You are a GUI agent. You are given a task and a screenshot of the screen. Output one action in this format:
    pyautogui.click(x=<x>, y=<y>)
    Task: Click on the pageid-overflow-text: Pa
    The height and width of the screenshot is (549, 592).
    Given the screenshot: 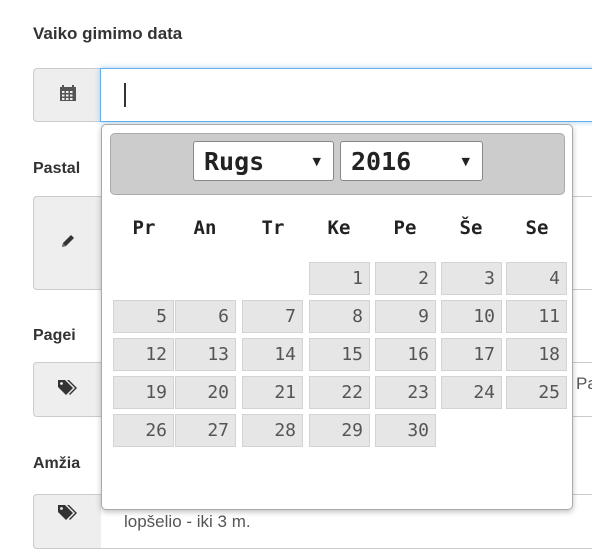 What is the action you would take?
    pyautogui.click(x=584, y=383)
    